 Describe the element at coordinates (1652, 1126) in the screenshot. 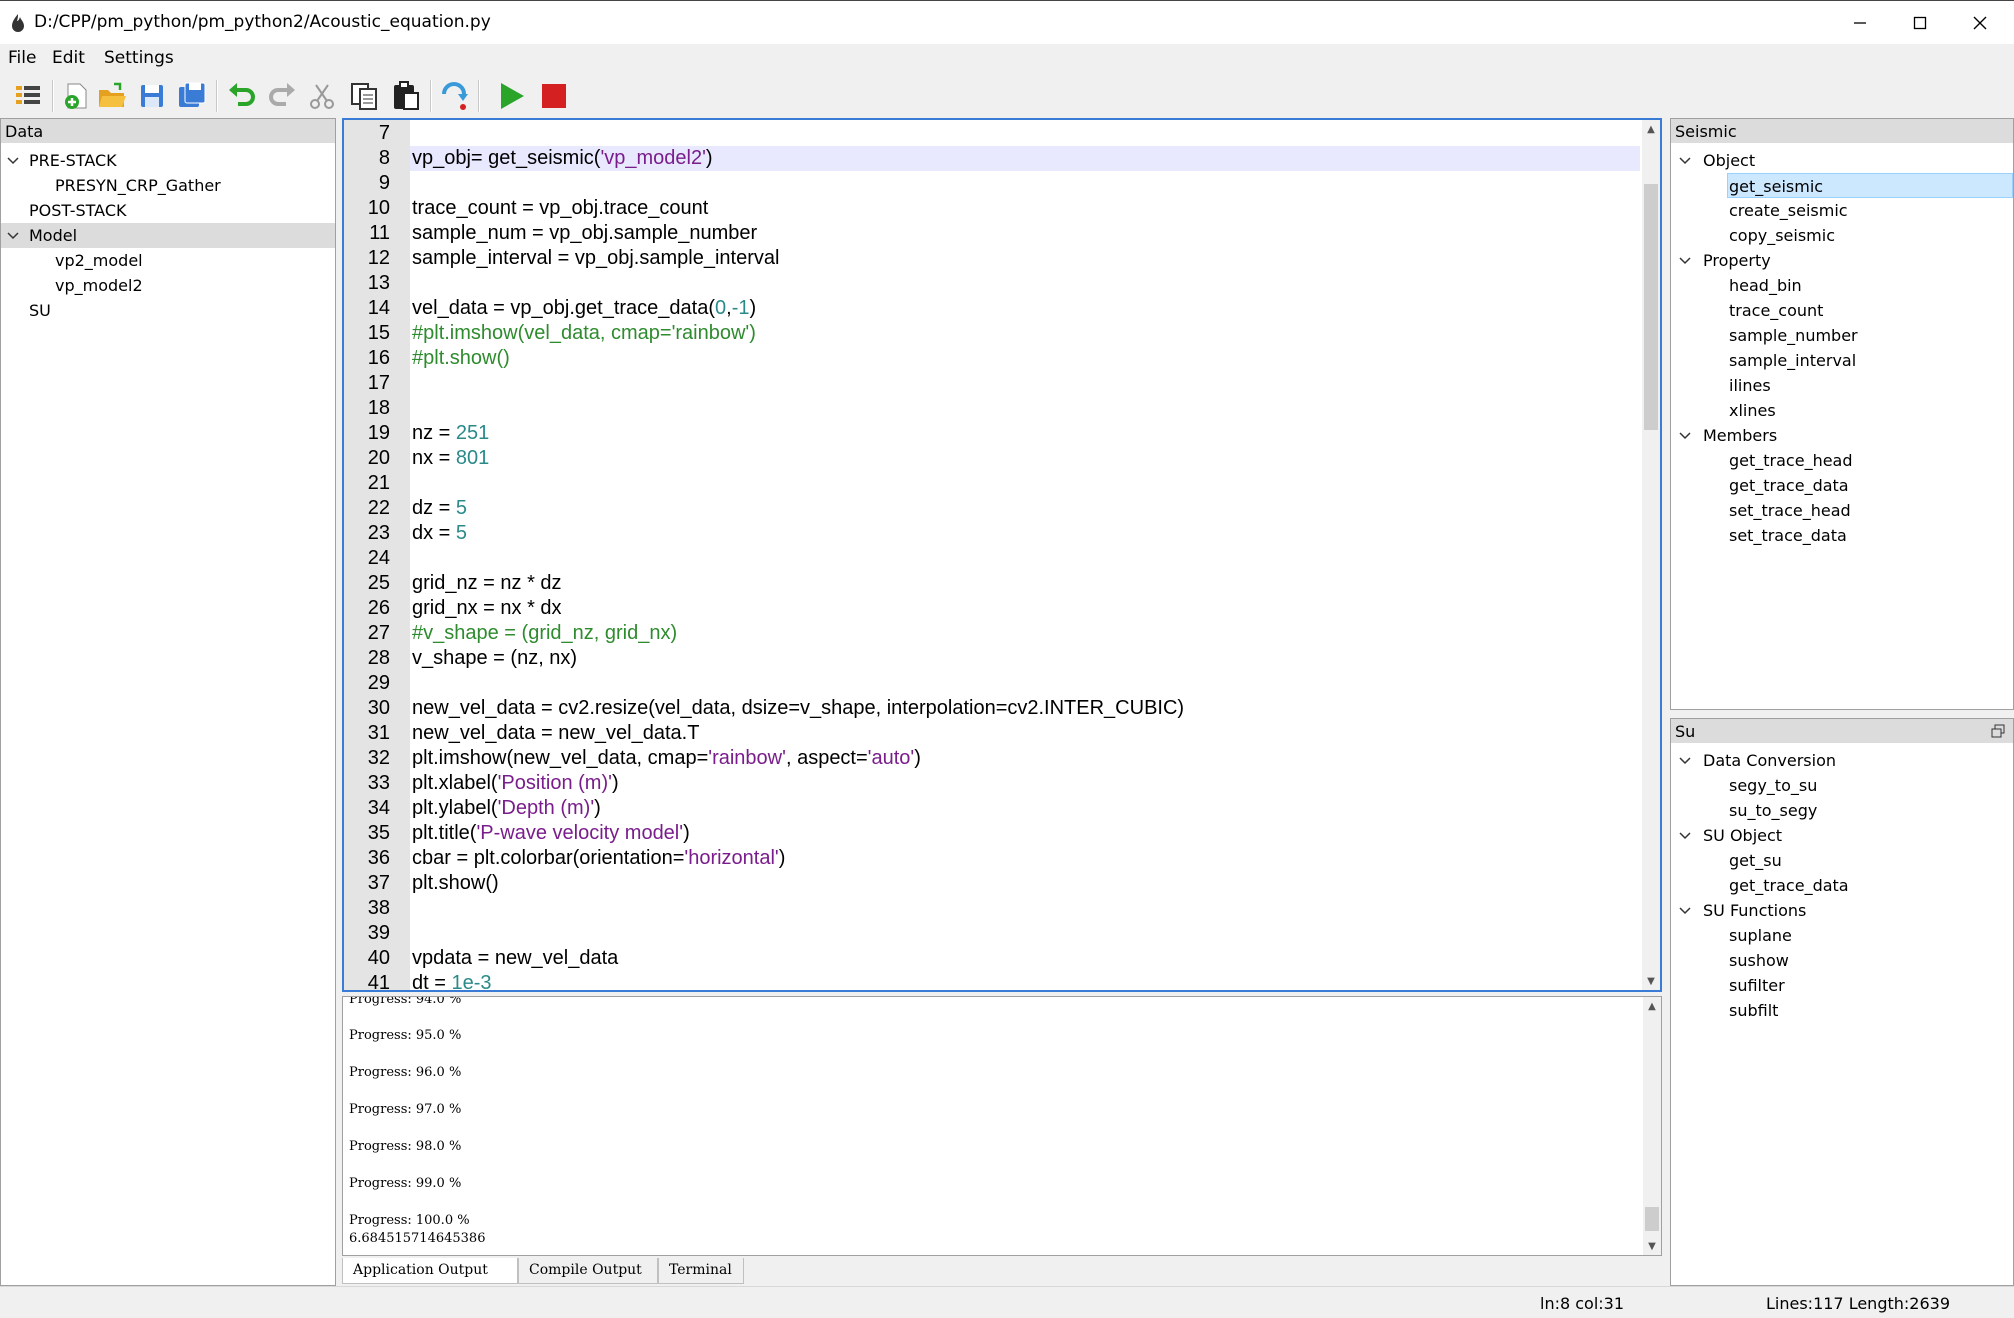

I see `output-scrollbar: ▲ ▼` at that location.